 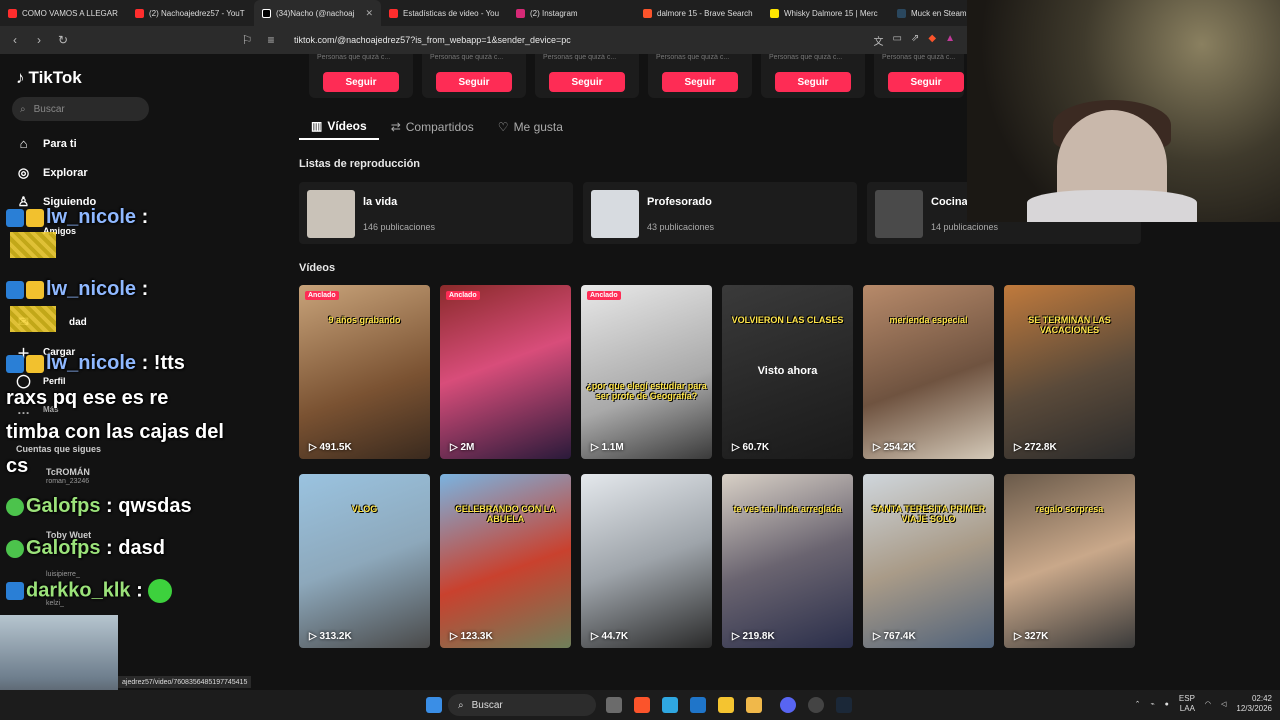 What do you see at coordinates (49, 78) in the screenshot?
I see `tiktok-logo: ♪ TikTok` at bounding box center [49, 78].